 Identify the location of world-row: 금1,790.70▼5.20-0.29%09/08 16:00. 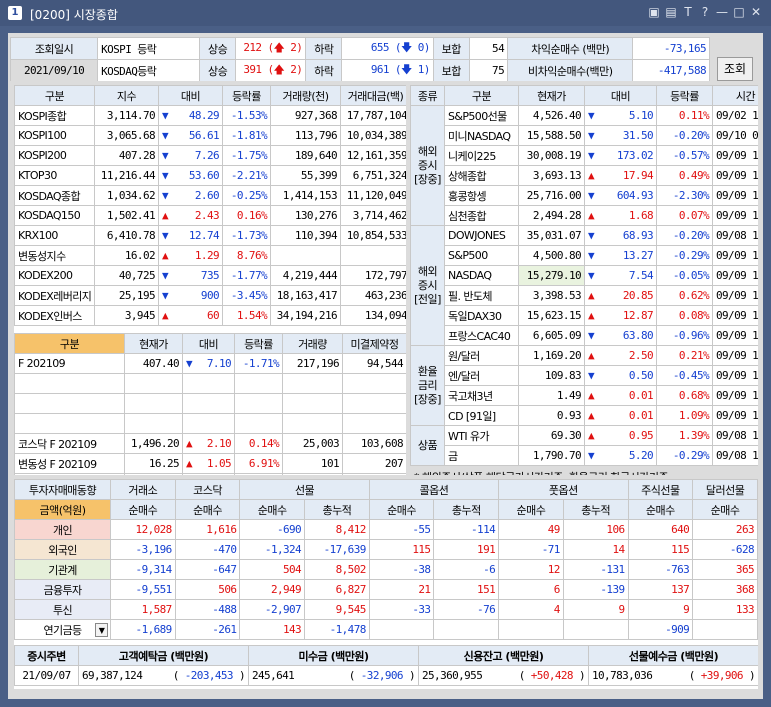
(584, 455).